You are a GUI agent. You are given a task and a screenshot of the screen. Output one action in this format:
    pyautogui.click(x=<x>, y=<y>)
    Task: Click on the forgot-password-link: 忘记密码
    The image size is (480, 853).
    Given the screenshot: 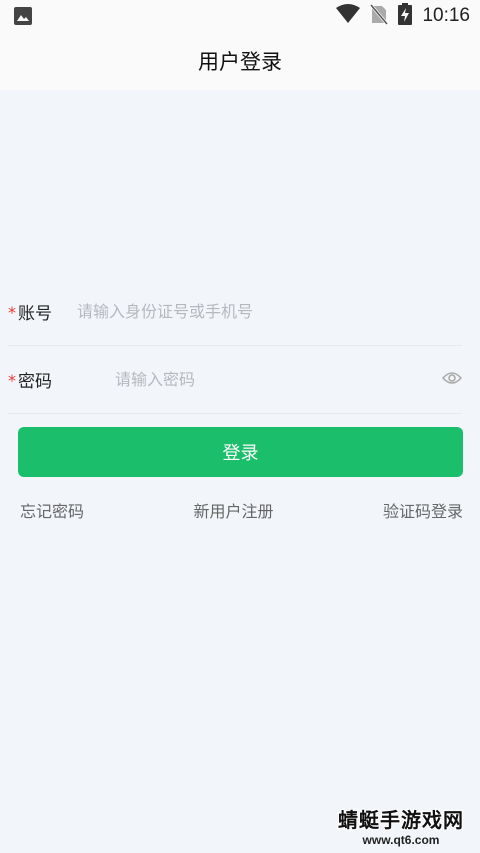 What is the action you would take?
    pyautogui.click(x=52, y=510)
    